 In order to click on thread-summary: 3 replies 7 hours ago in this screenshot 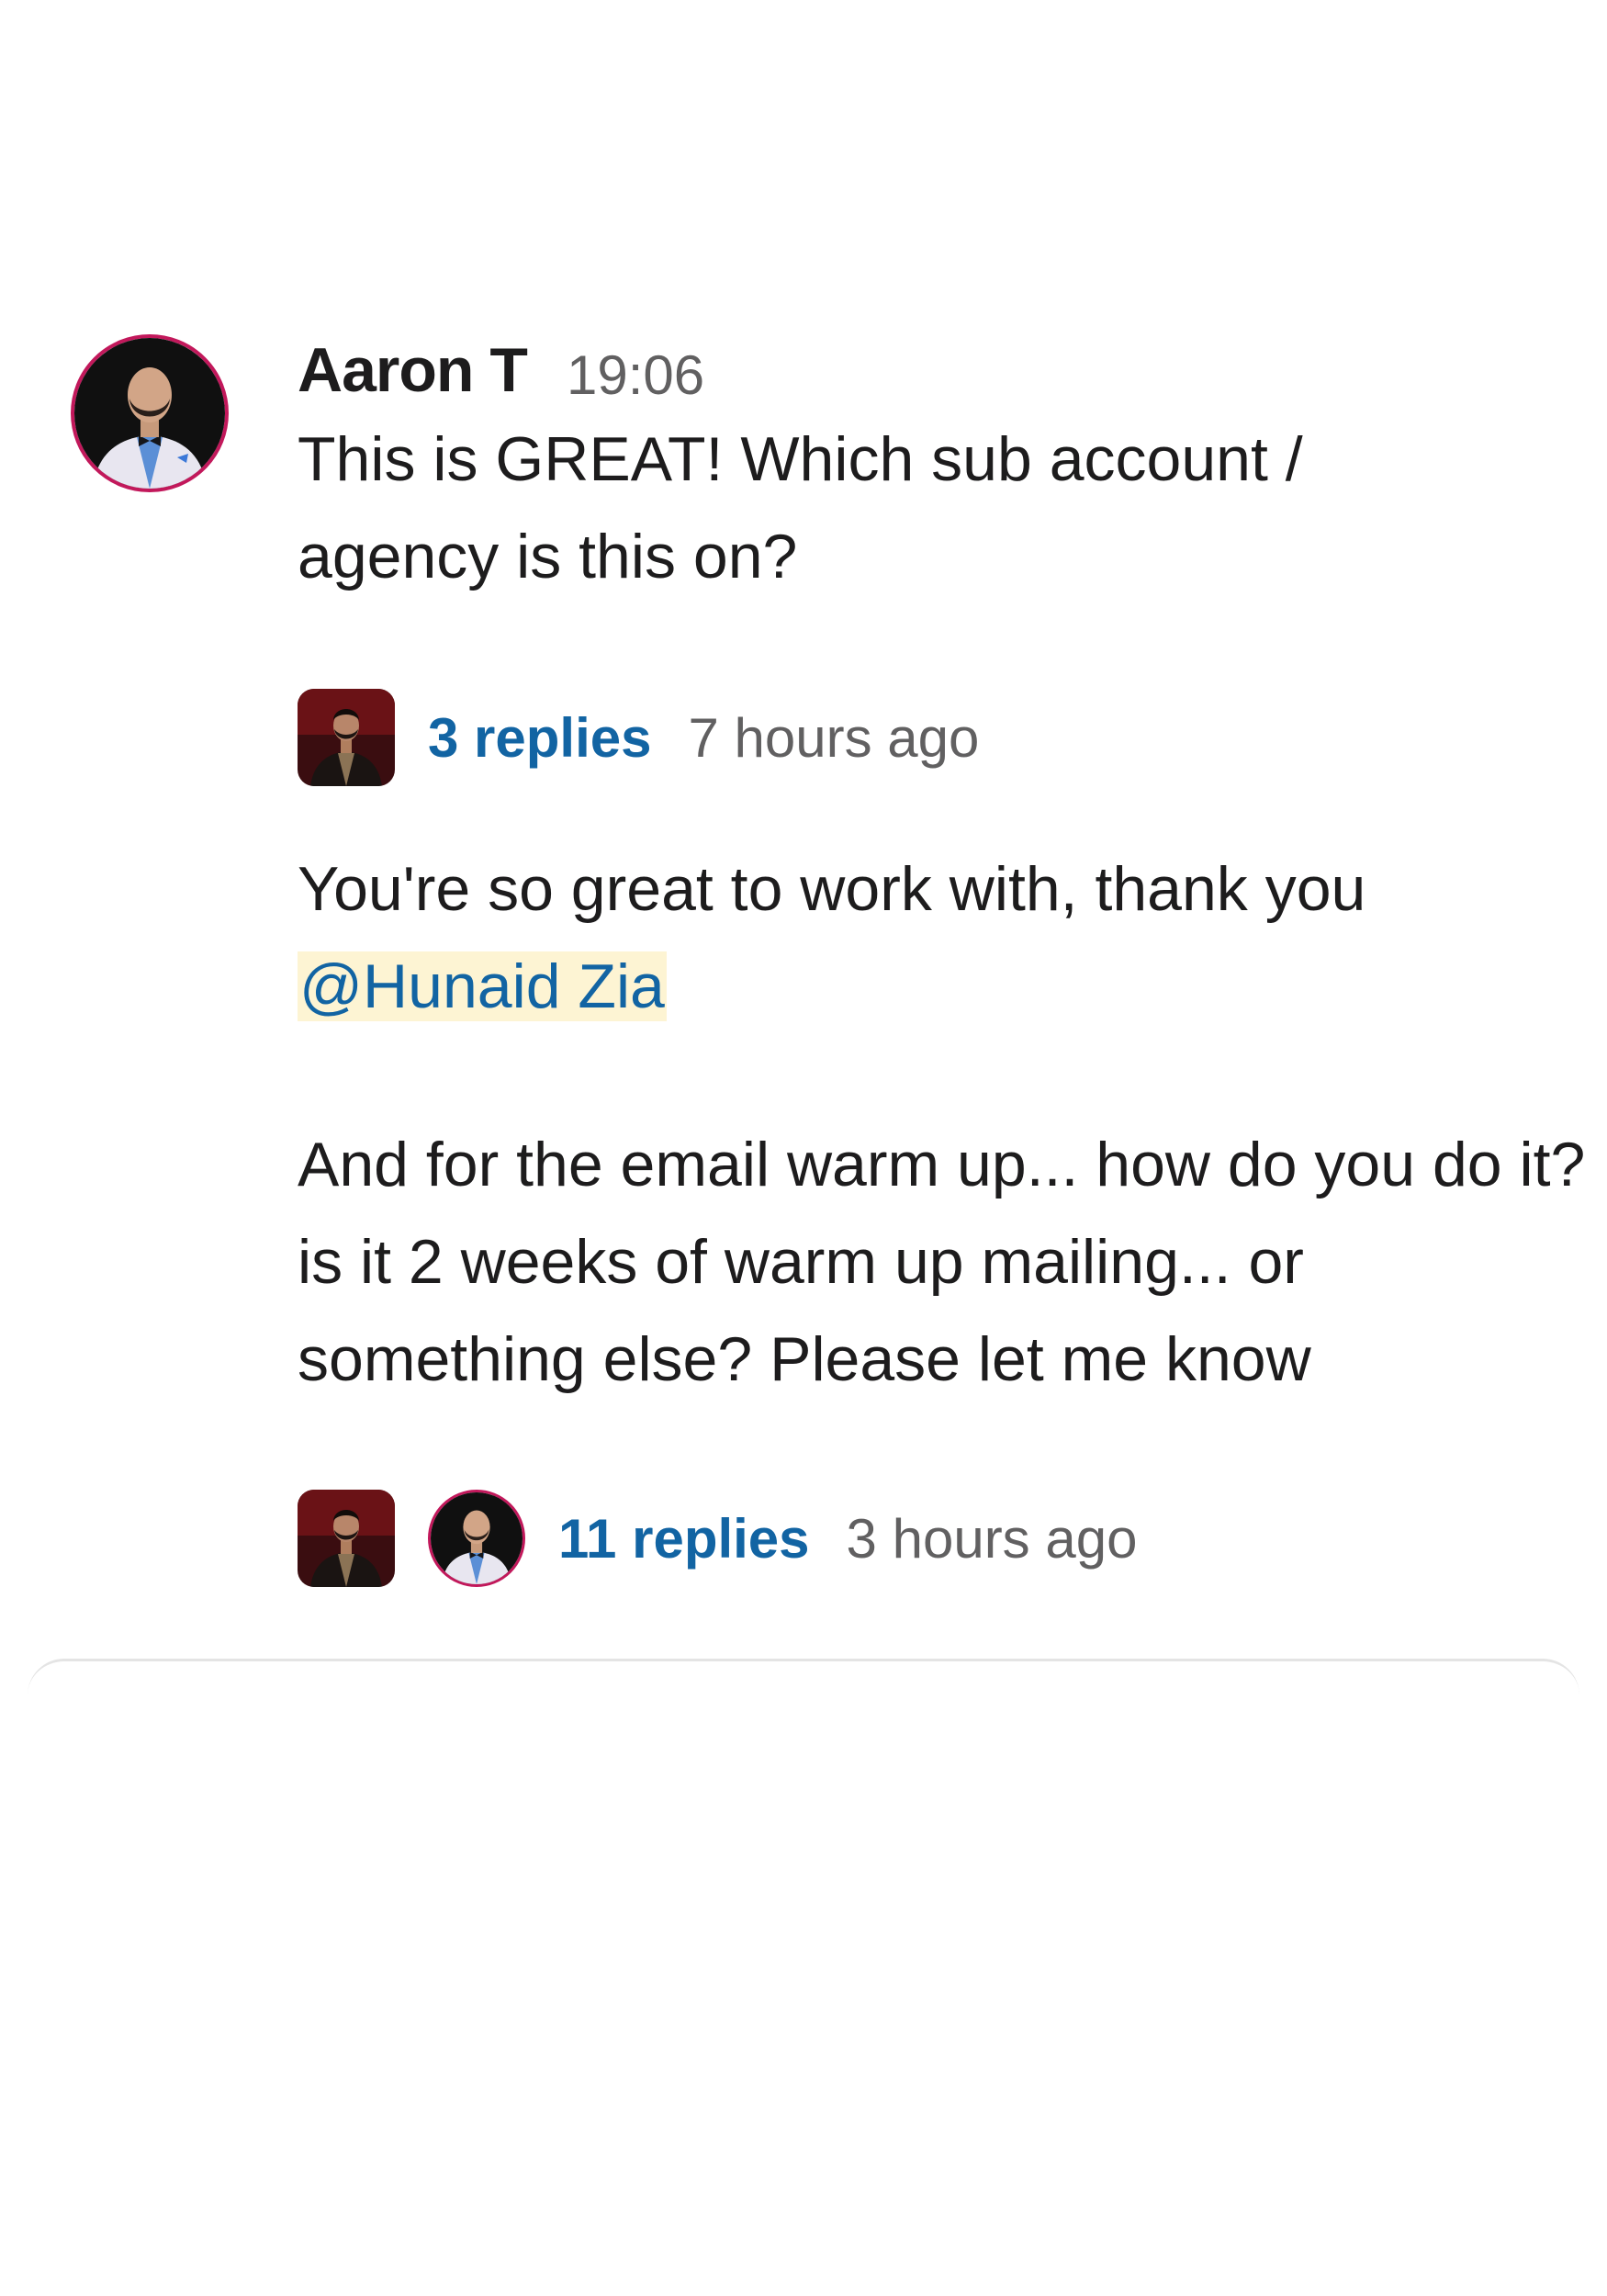, I will do `click(638, 738)`.